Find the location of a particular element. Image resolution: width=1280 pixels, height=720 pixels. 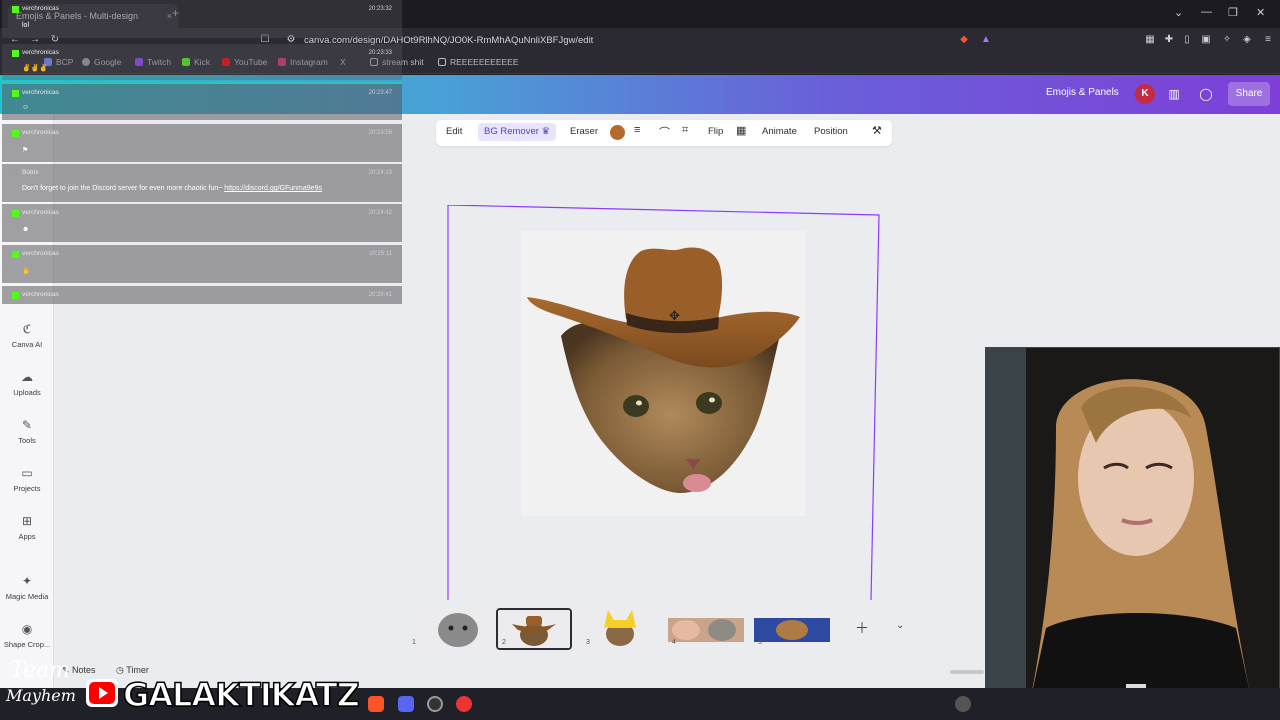

zoom-slider is located at coordinates (967, 672).